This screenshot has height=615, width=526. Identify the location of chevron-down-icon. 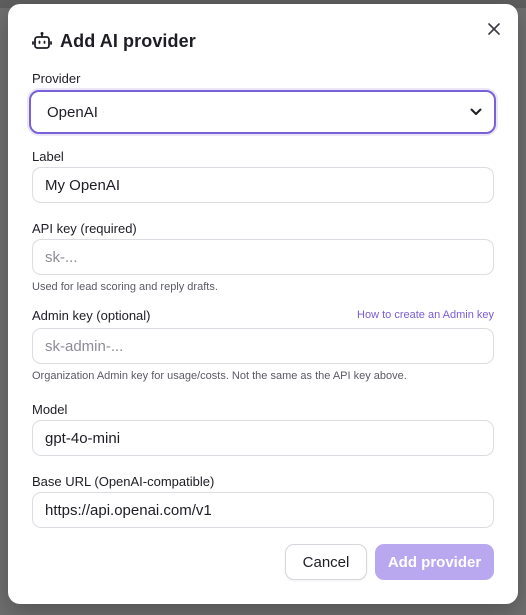
(476, 112).